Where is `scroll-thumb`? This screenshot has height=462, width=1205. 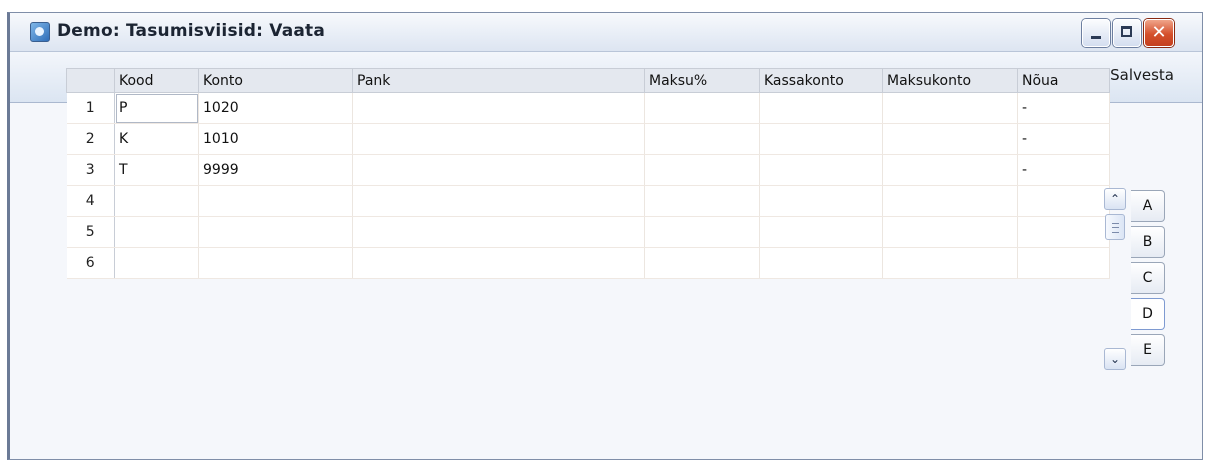
scroll-thumb is located at coordinates (1115, 227).